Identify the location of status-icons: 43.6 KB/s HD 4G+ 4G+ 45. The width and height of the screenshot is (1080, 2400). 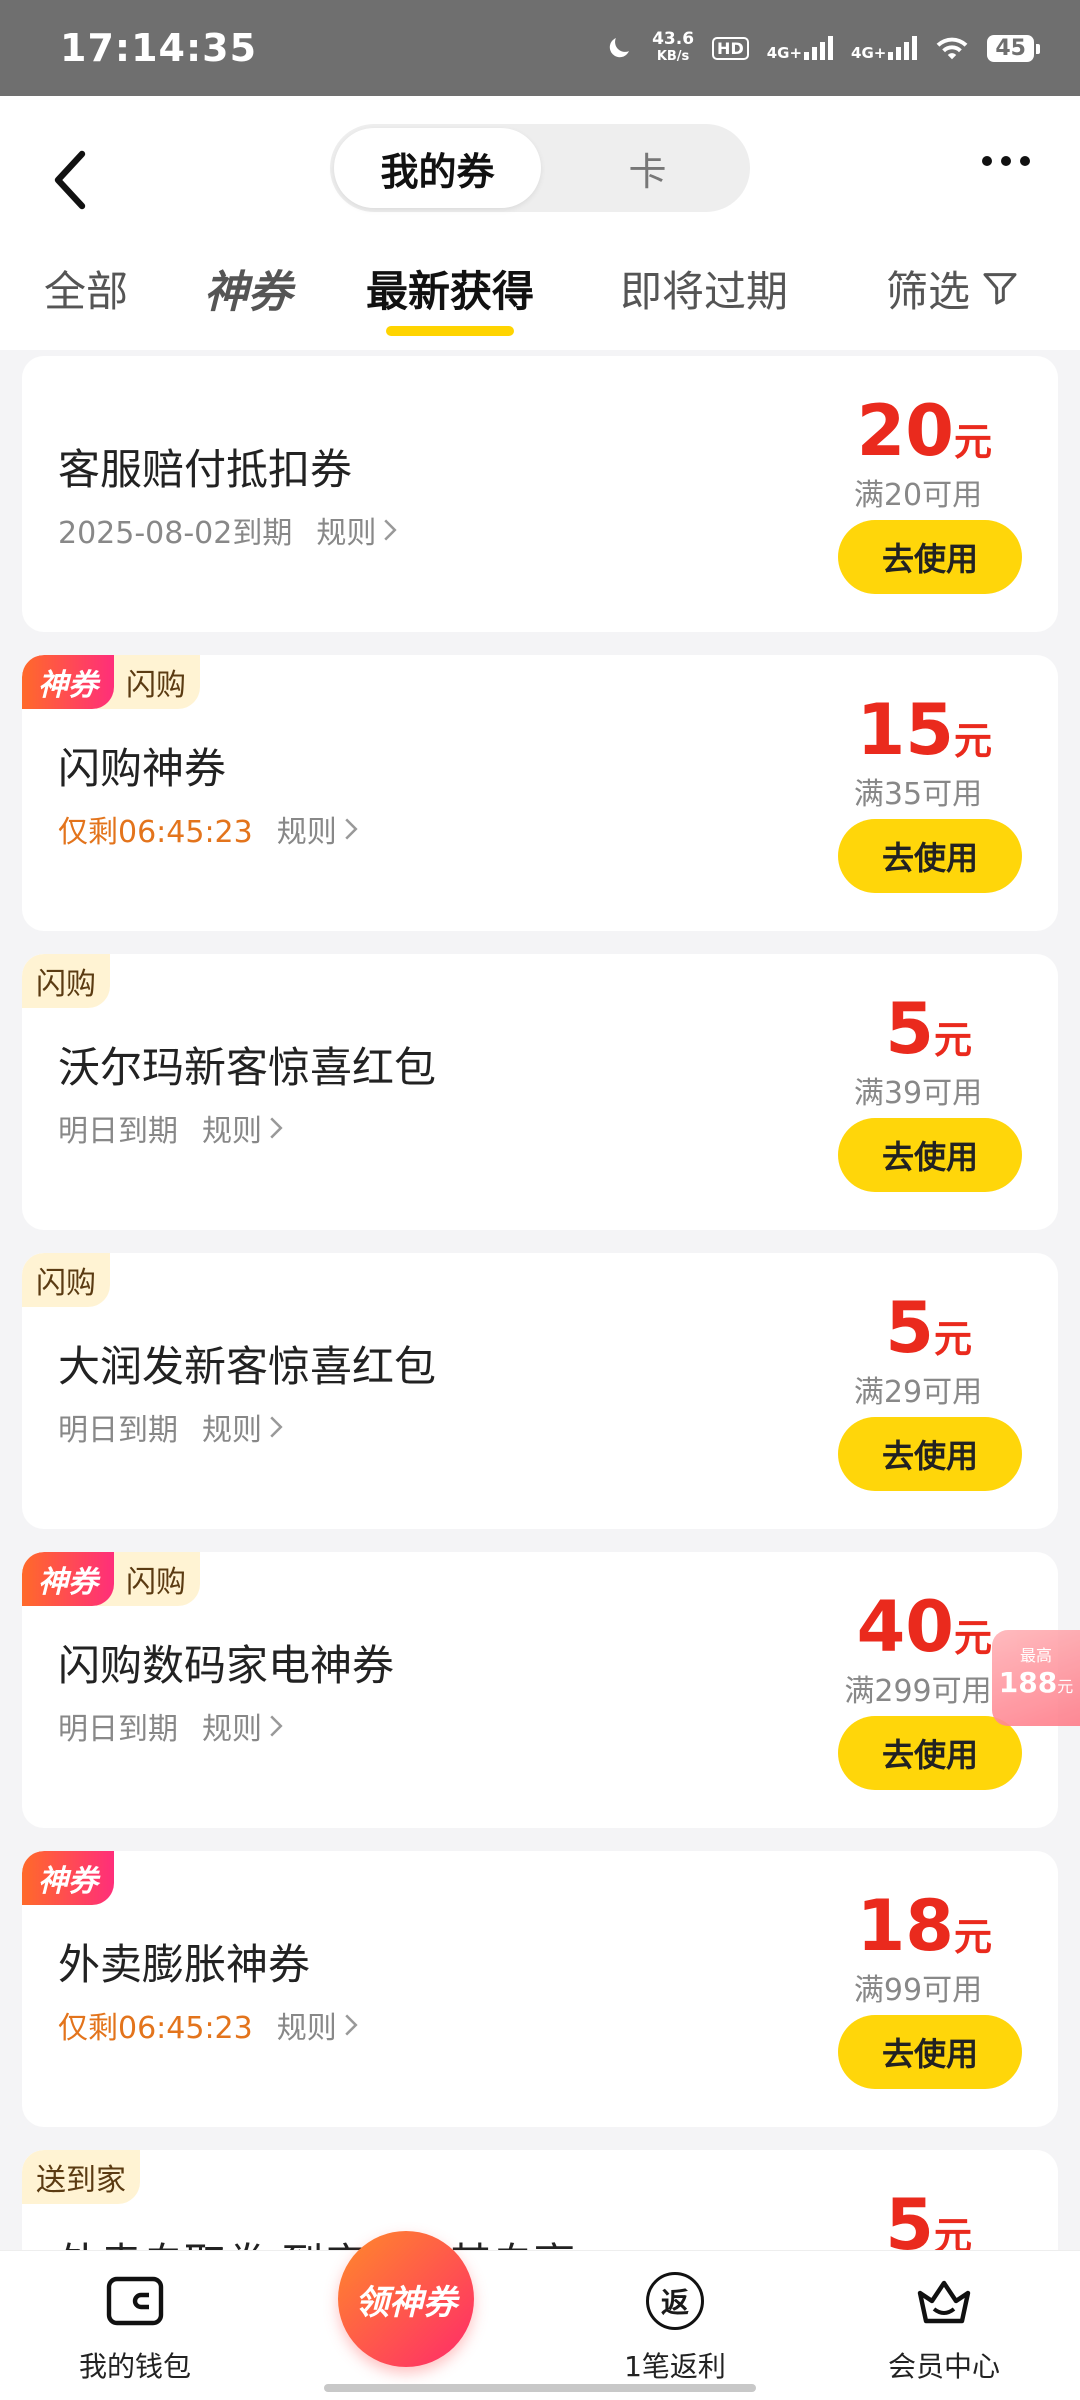
(822, 47).